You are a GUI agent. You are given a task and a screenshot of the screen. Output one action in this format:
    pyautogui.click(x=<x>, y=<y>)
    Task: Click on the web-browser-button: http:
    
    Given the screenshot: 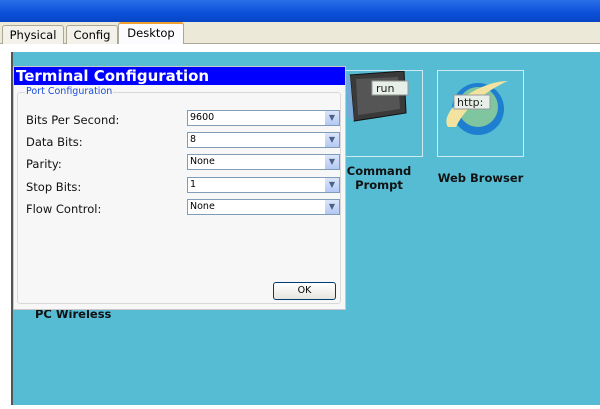 What is the action you would take?
    pyautogui.click(x=480, y=113)
    